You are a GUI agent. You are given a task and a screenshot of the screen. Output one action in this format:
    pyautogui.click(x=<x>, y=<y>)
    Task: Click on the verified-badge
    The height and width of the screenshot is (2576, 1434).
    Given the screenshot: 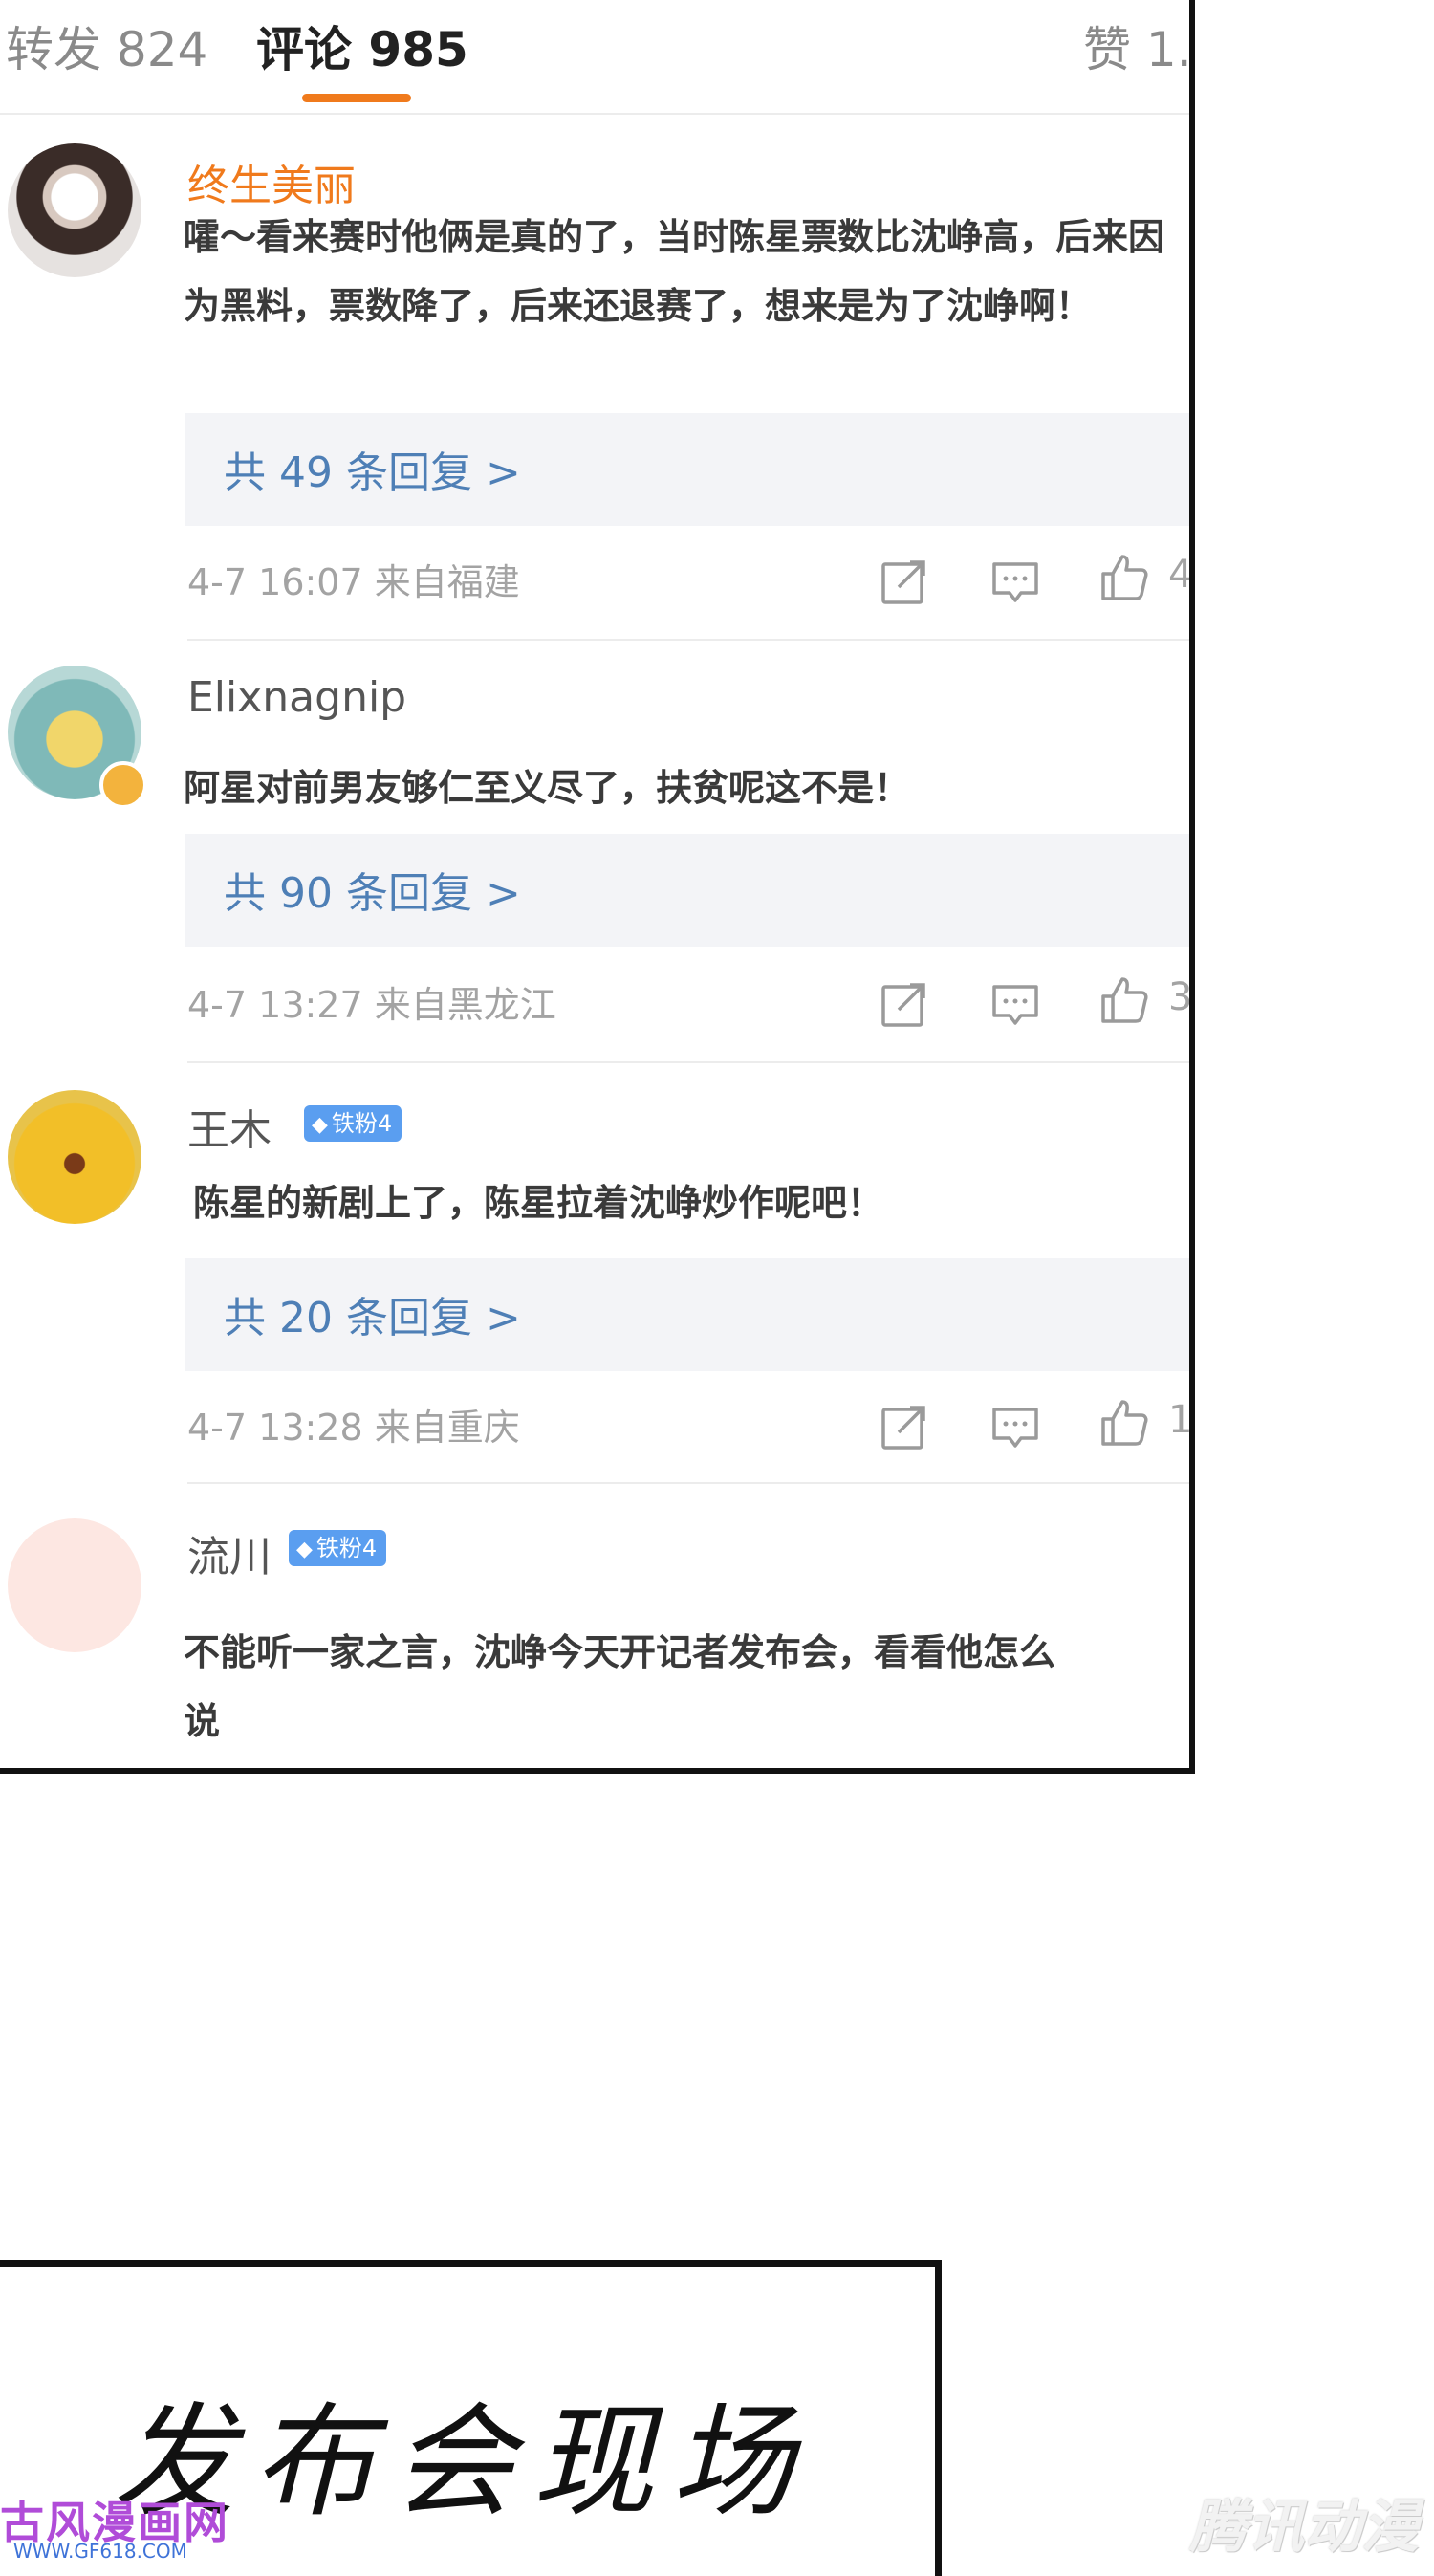 What is the action you would take?
    pyautogui.click(x=123, y=785)
    